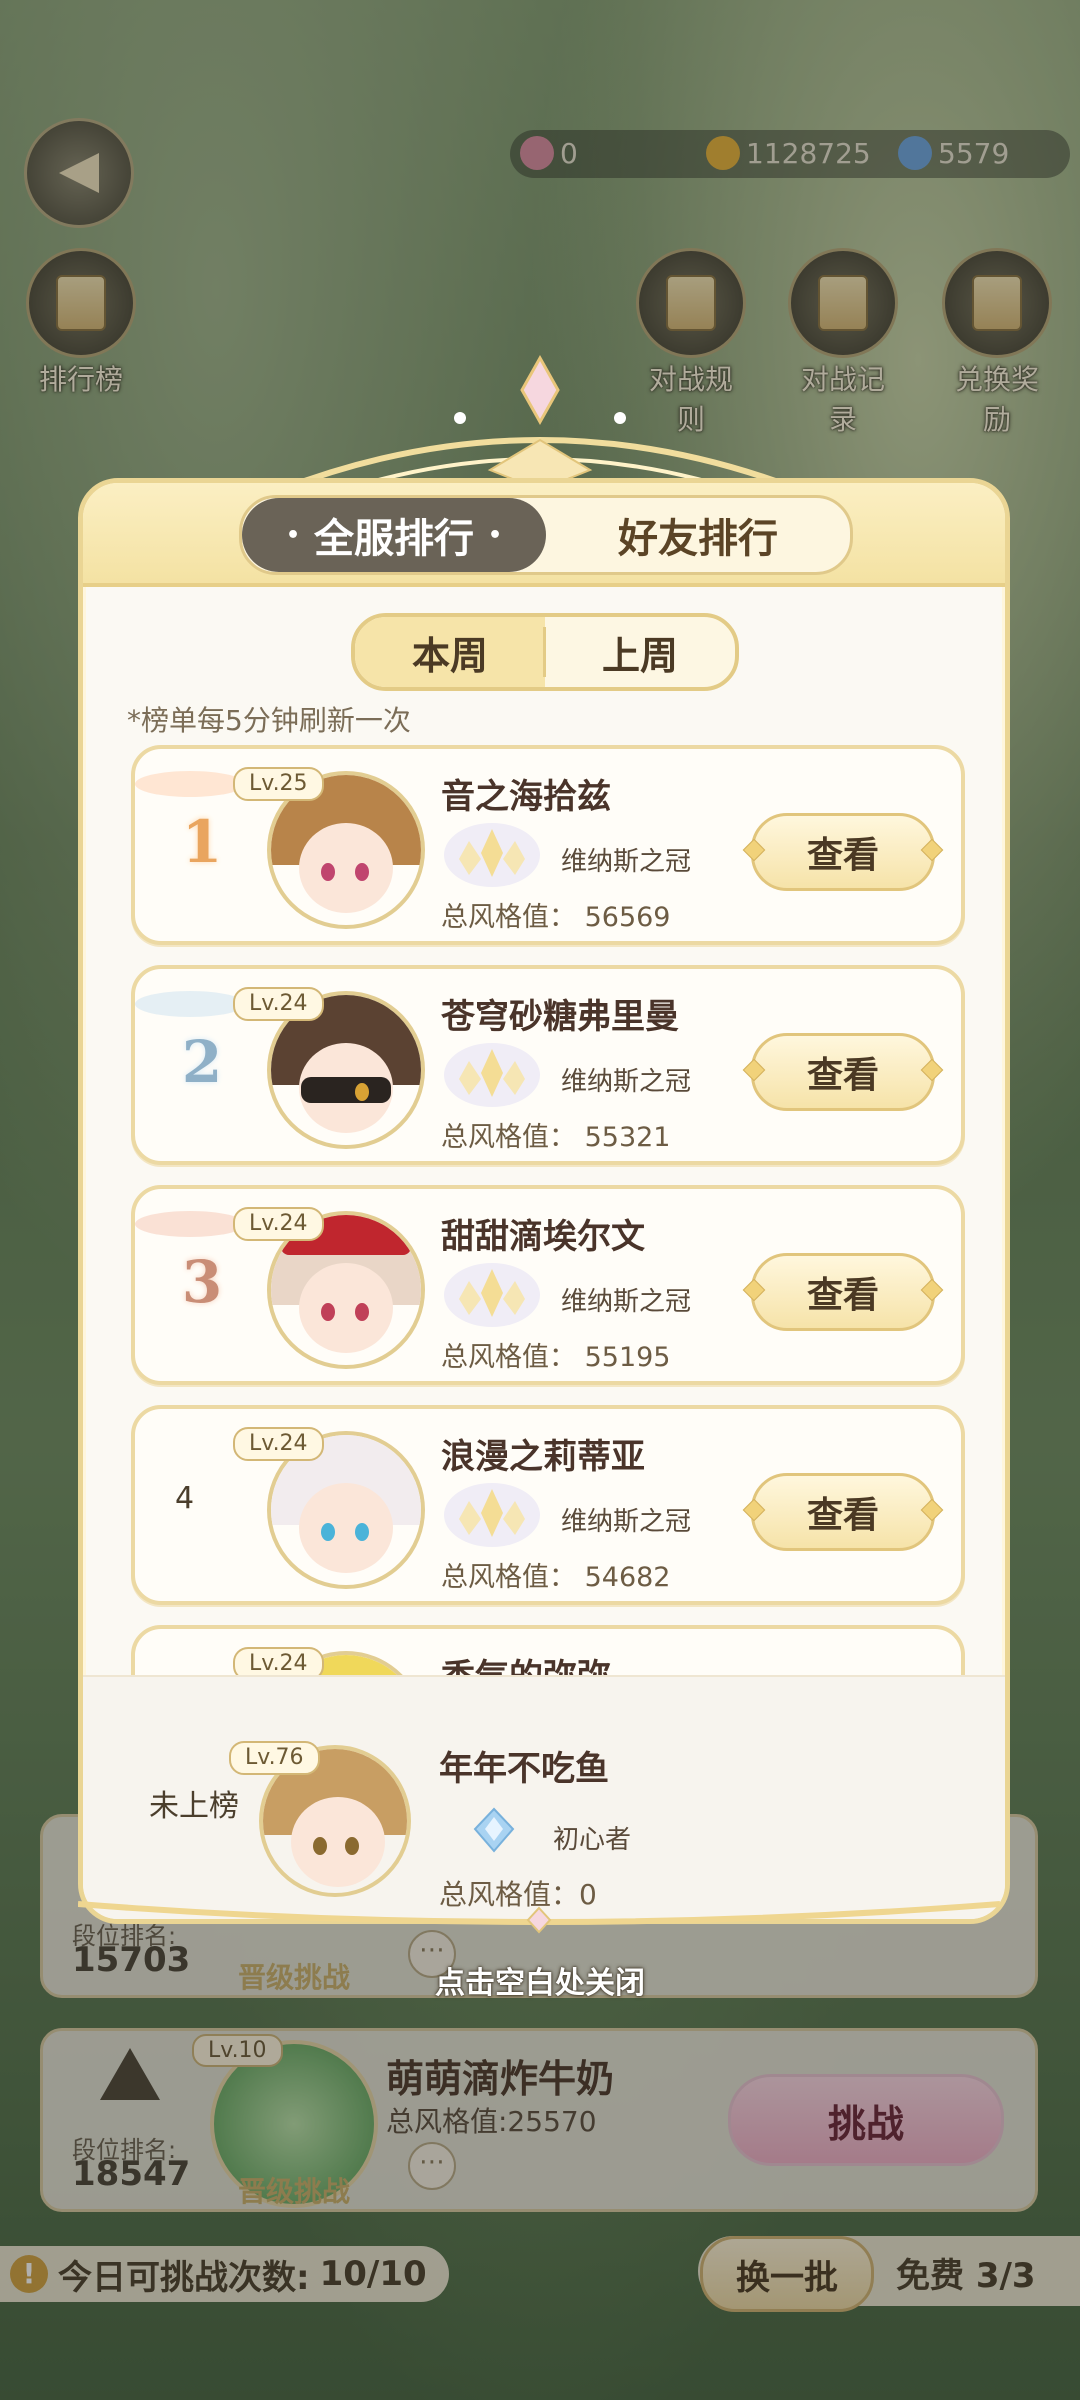 Image resolution: width=1080 pixels, height=2400 pixels. What do you see at coordinates (194, 1806) in the screenshot?
I see `my-rank-status: 未上榜` at bounding box center [194, 1806].